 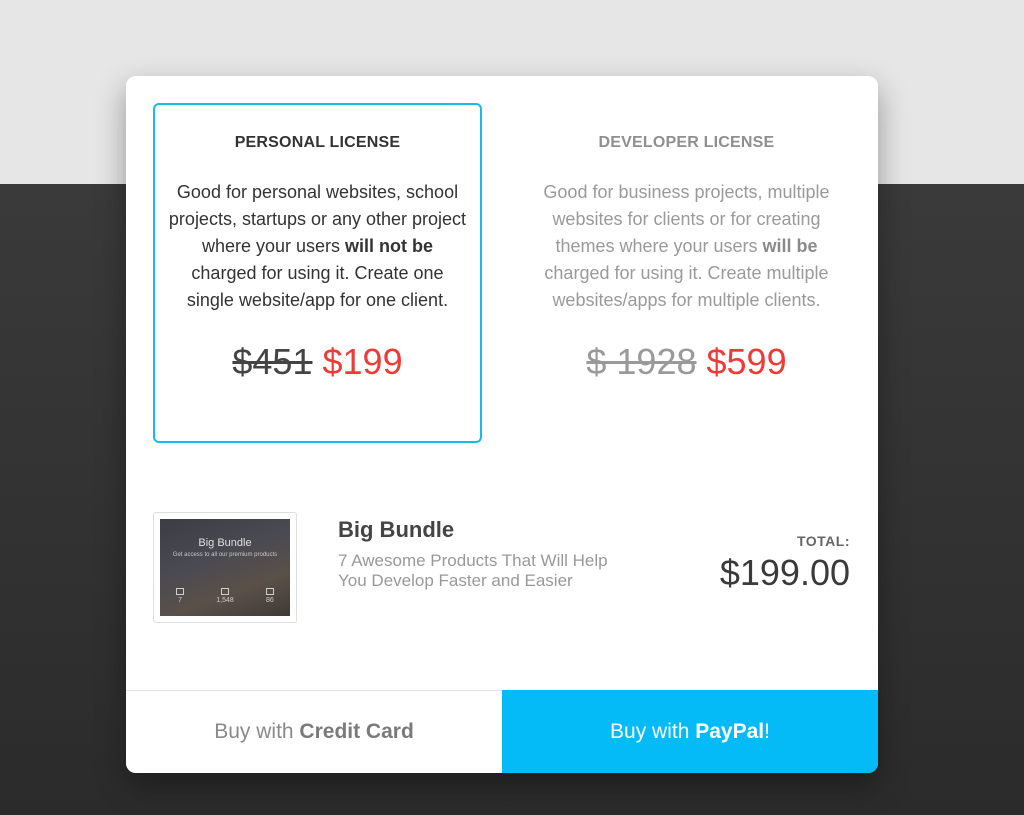 I want to click on old-price: $ 1928, so click(x=641, y=361).